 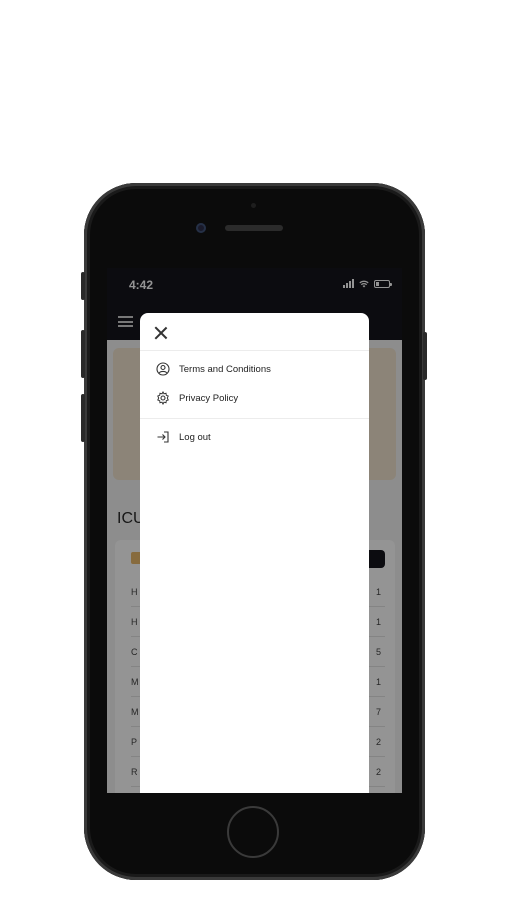 I want to click on menu-item-privacy: Privacy Policy, so click(x=197, y=398).